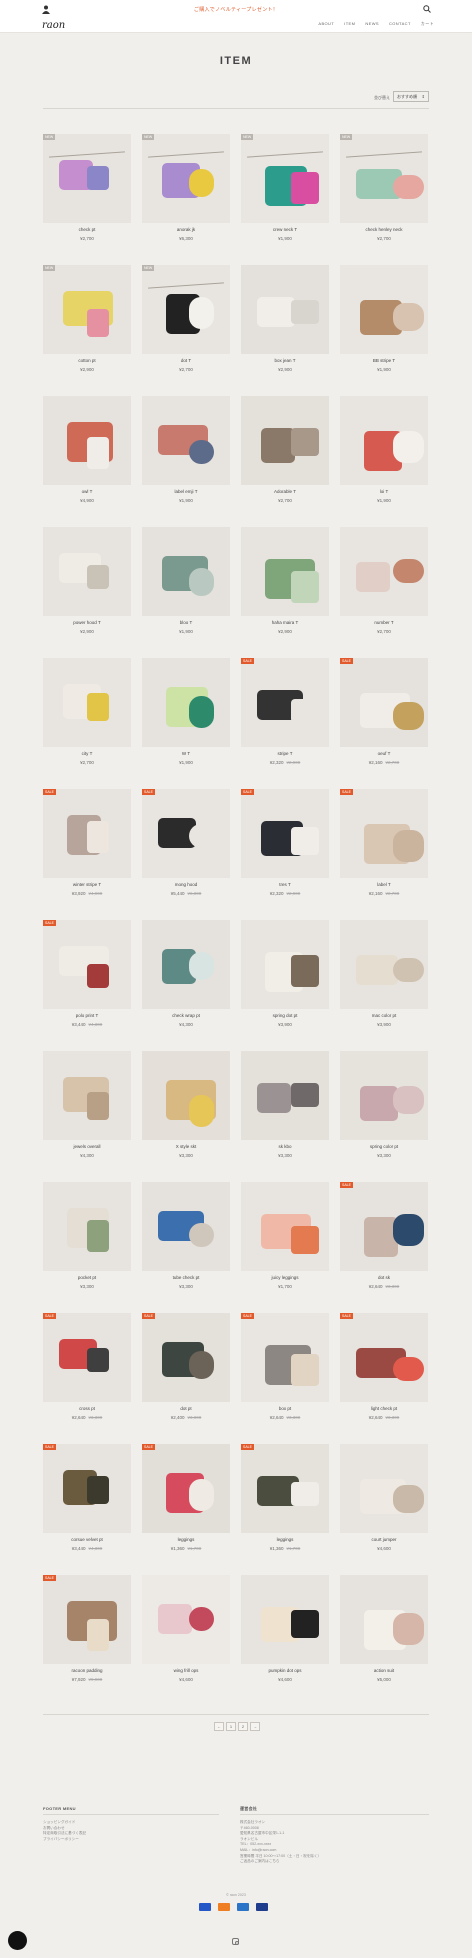 The image size is (472, 1958). I want to click on product-name: check pt, so click(87, 229).